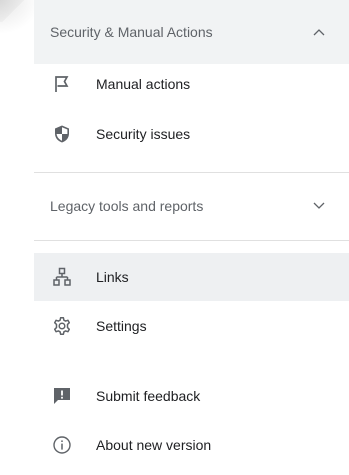 Image resolution: width=349 pixels, height=475 pixels. I want to click on sidebar-item-label: Submit feedback, so click(148, 396).